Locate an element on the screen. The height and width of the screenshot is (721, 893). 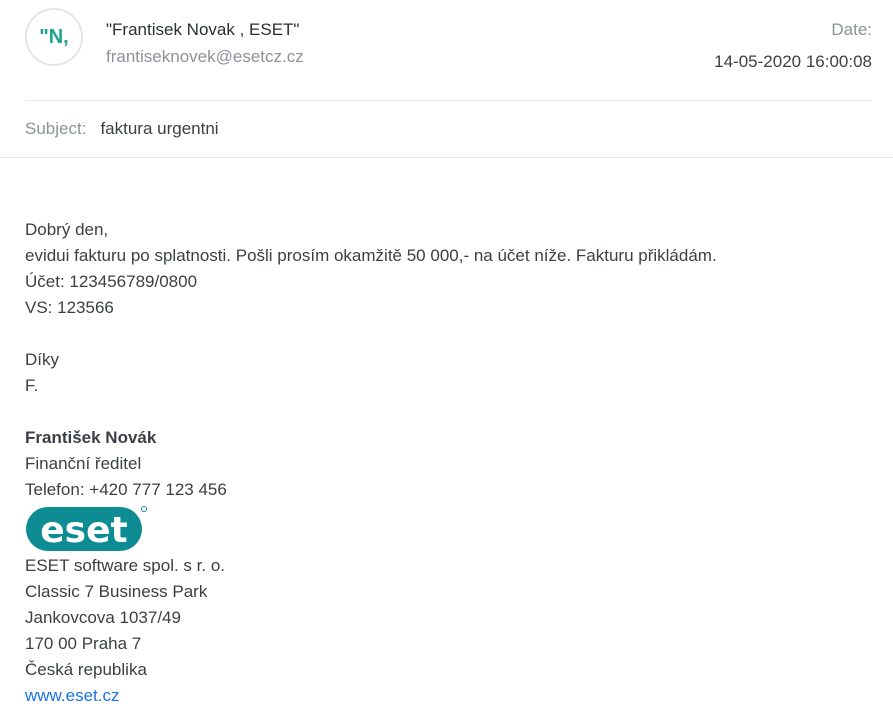
avatar-initials: "N, is located at coordinates (54, 36).